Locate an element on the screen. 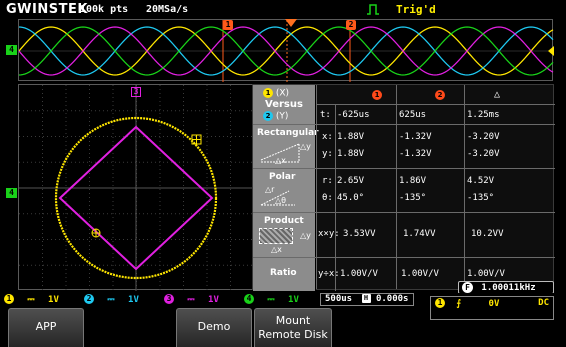 The image size is (566, 347). ch2-badge: 2 is located at coordinates (89, 299).